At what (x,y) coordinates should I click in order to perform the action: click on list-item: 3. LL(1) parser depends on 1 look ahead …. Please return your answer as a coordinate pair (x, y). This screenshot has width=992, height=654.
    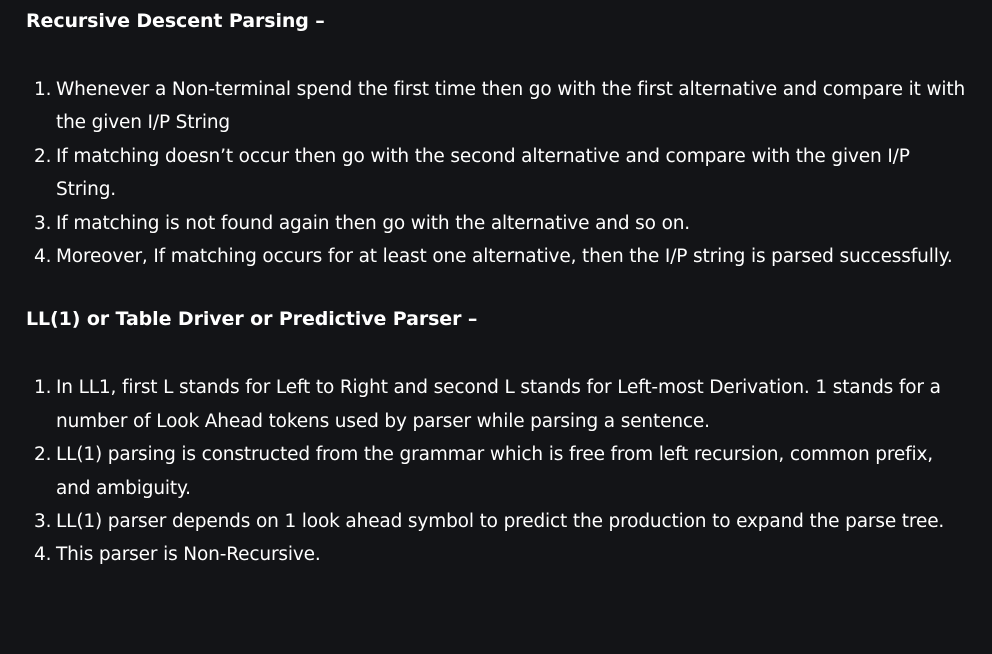
    Looking at the image, I should click on (496, 521).